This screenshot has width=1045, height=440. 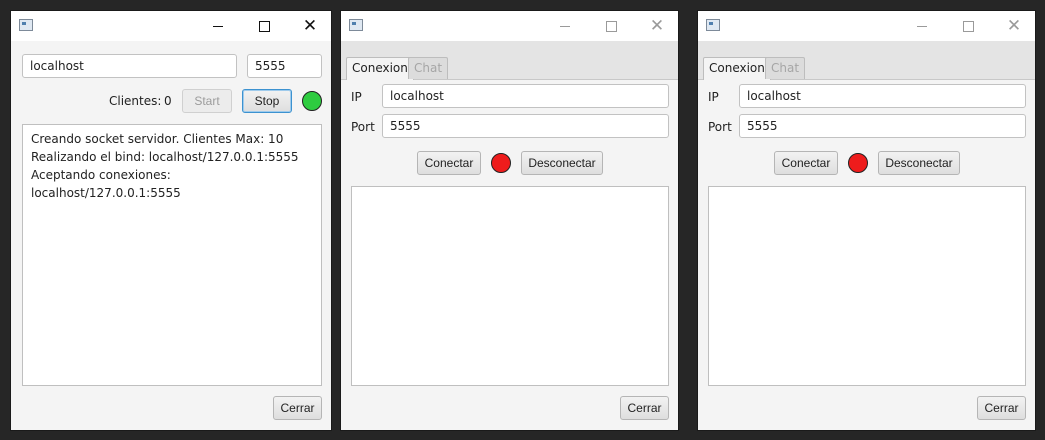 I want to click on client-2-tabbar: Conexion Chat, so click(x=866, y=60).